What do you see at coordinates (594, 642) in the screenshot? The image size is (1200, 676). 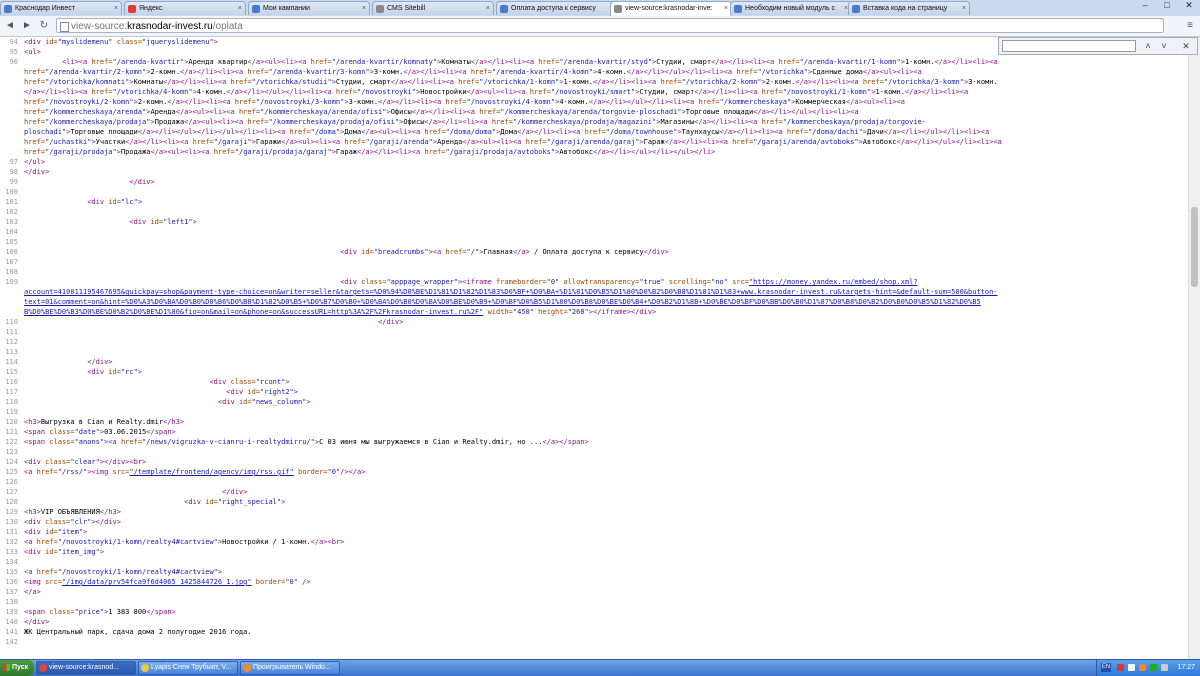 I see `source-line: 142` at bounding box center [594, 642].